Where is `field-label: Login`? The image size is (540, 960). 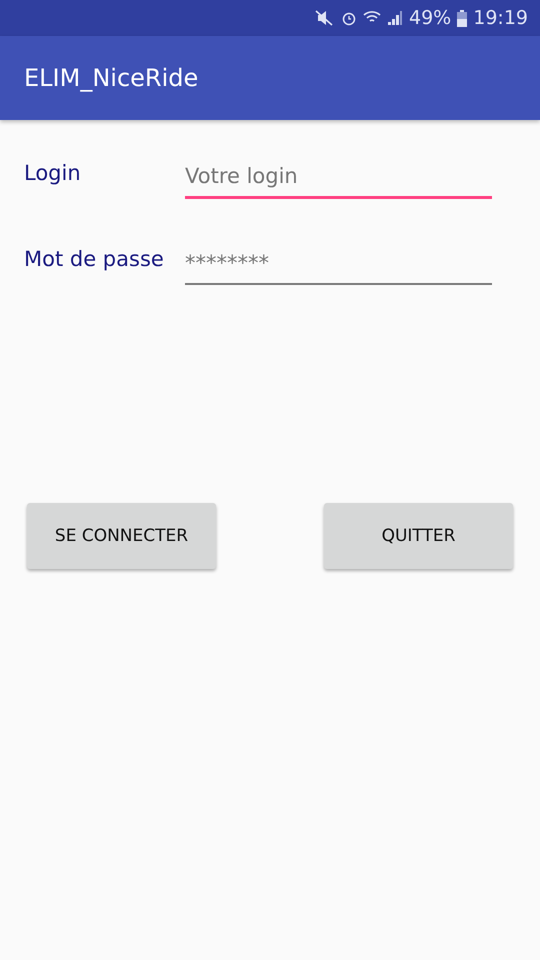 field-label: Login is located at coordinates (53, 174).